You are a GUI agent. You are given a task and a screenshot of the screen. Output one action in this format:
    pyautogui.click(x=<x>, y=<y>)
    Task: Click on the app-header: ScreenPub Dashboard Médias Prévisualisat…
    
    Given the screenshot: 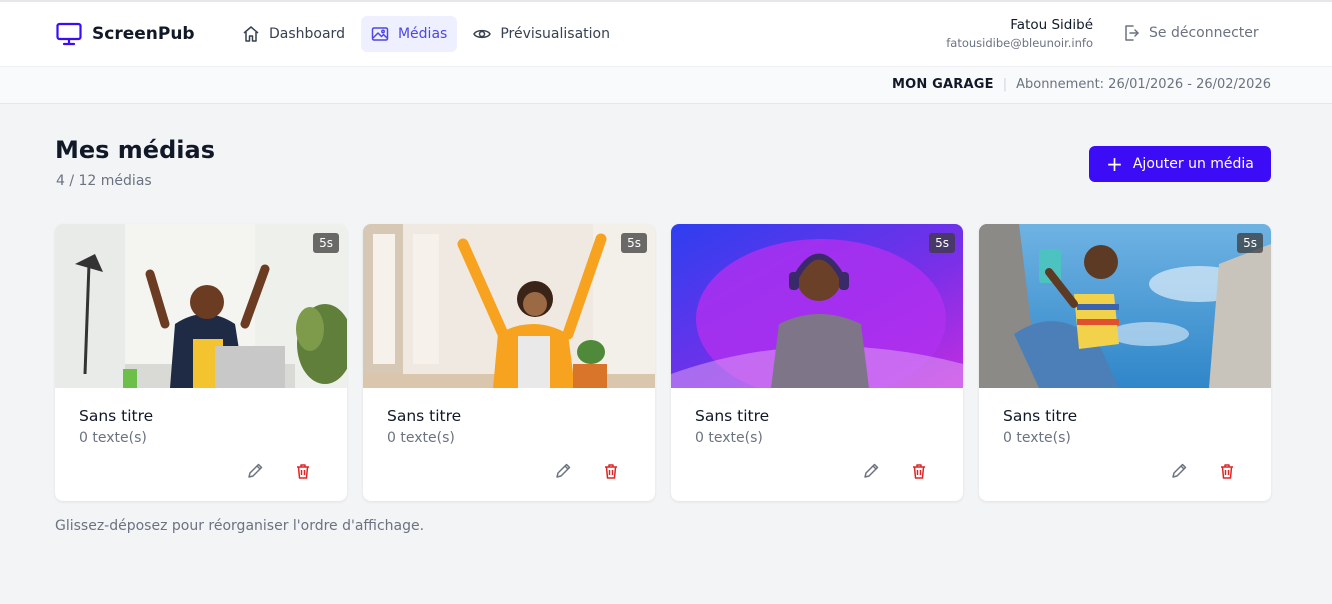 What is the action you would take?
    pyautogui.click(x=666, y=34)
    